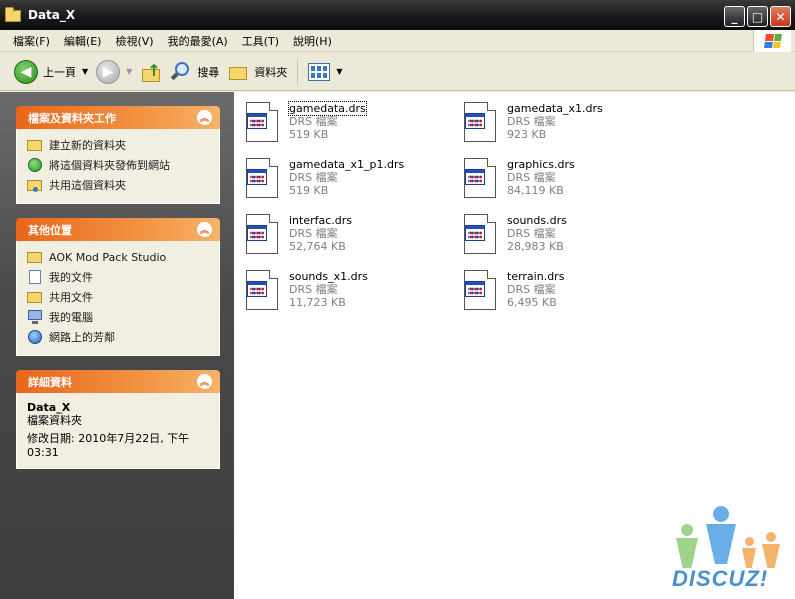 The height and width of the screenshot is (599, 795). Describe the element at coordinates (118, 257) in the screenshot. I see `place-aok-mod-pack-studio: AOK Mod Pack Studio` at that location.